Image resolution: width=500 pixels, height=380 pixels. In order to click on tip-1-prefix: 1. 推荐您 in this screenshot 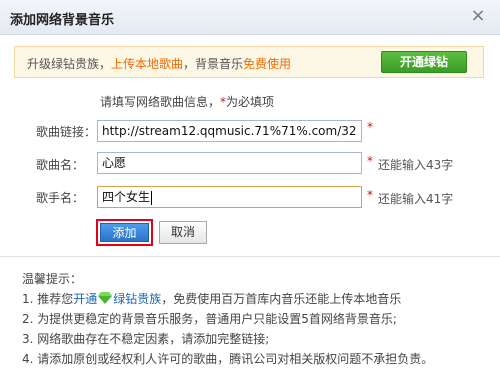, I will do `click(48, 299)`.